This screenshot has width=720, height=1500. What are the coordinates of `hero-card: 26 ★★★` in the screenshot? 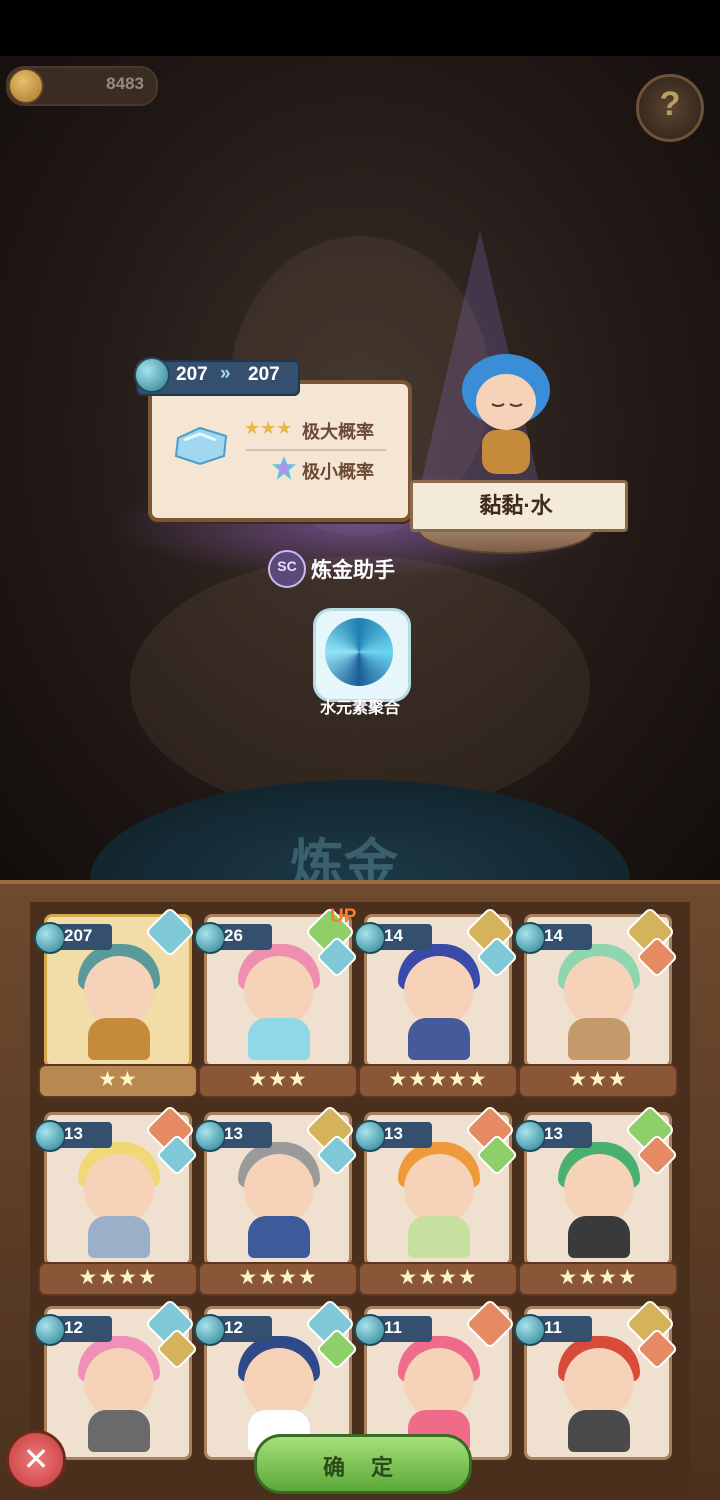 It's located at (276, 1002).